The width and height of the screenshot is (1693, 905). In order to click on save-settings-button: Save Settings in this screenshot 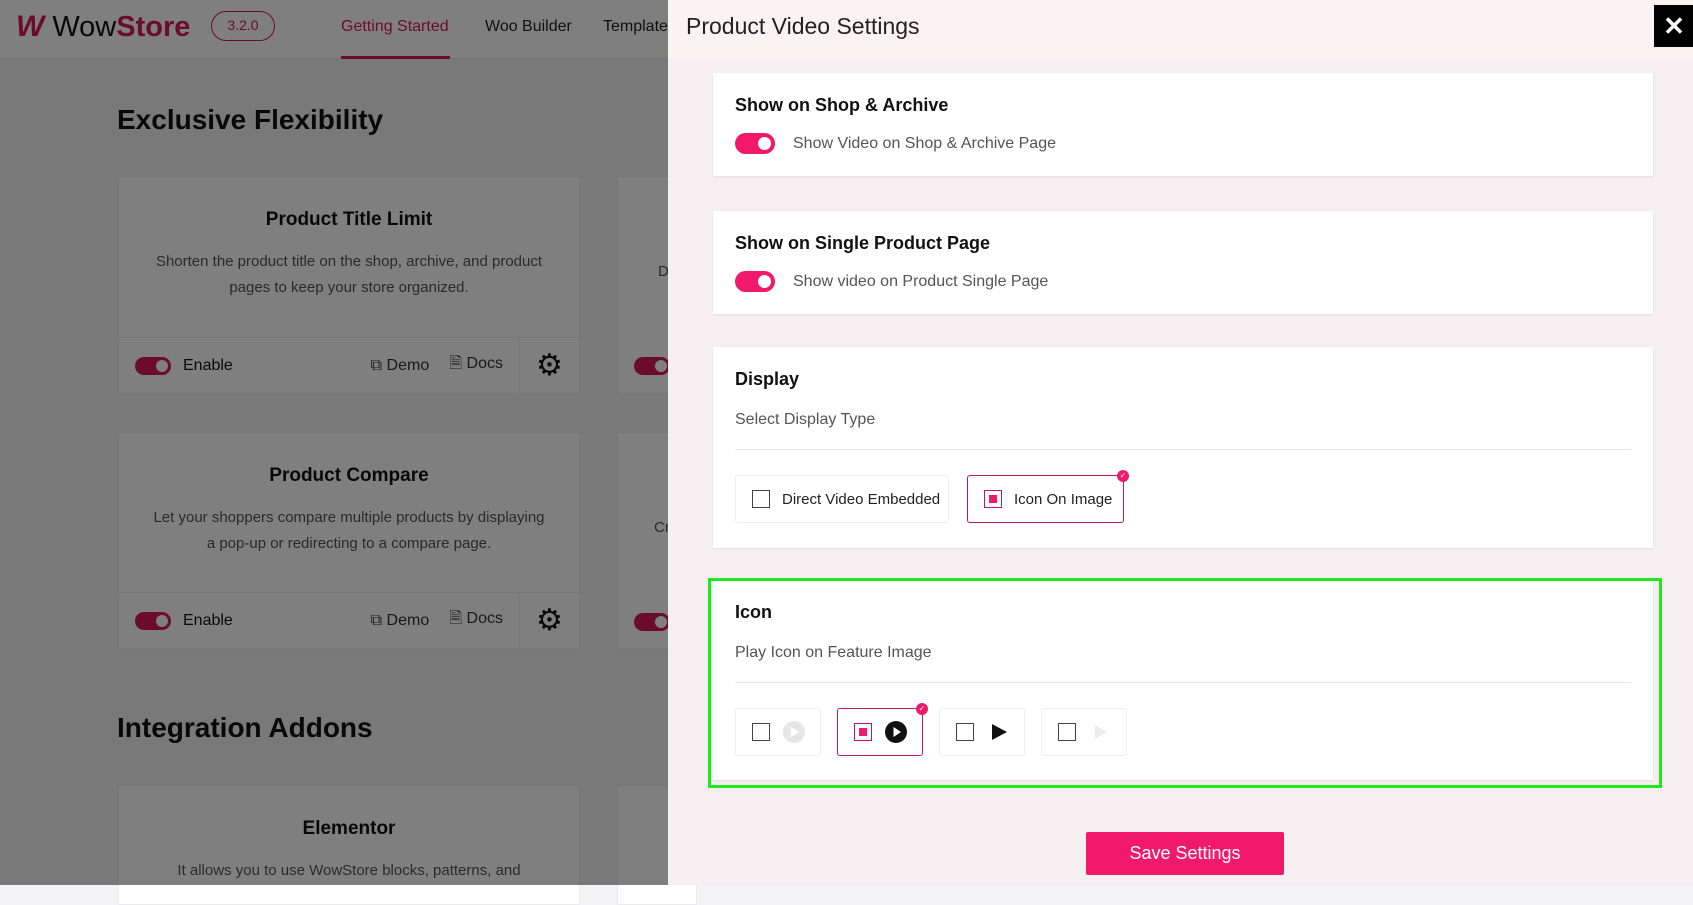, I will do `click(1185, 853)`.